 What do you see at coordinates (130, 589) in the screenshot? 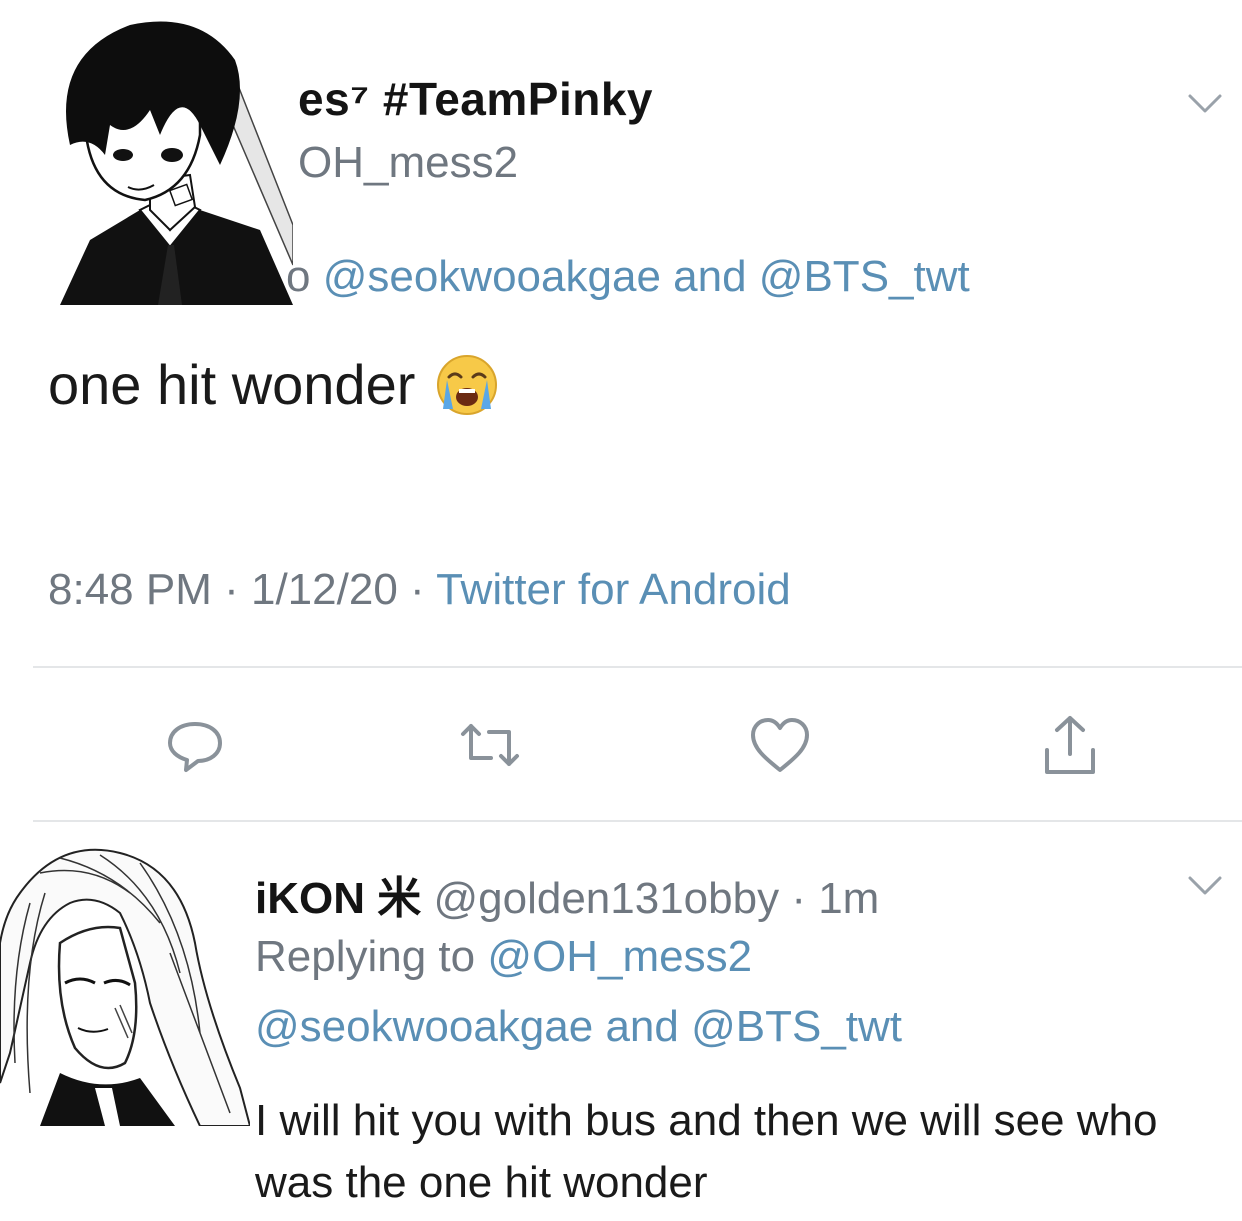
I see `tweet-time: 8:48 PM` at bounding box center [130, 589].